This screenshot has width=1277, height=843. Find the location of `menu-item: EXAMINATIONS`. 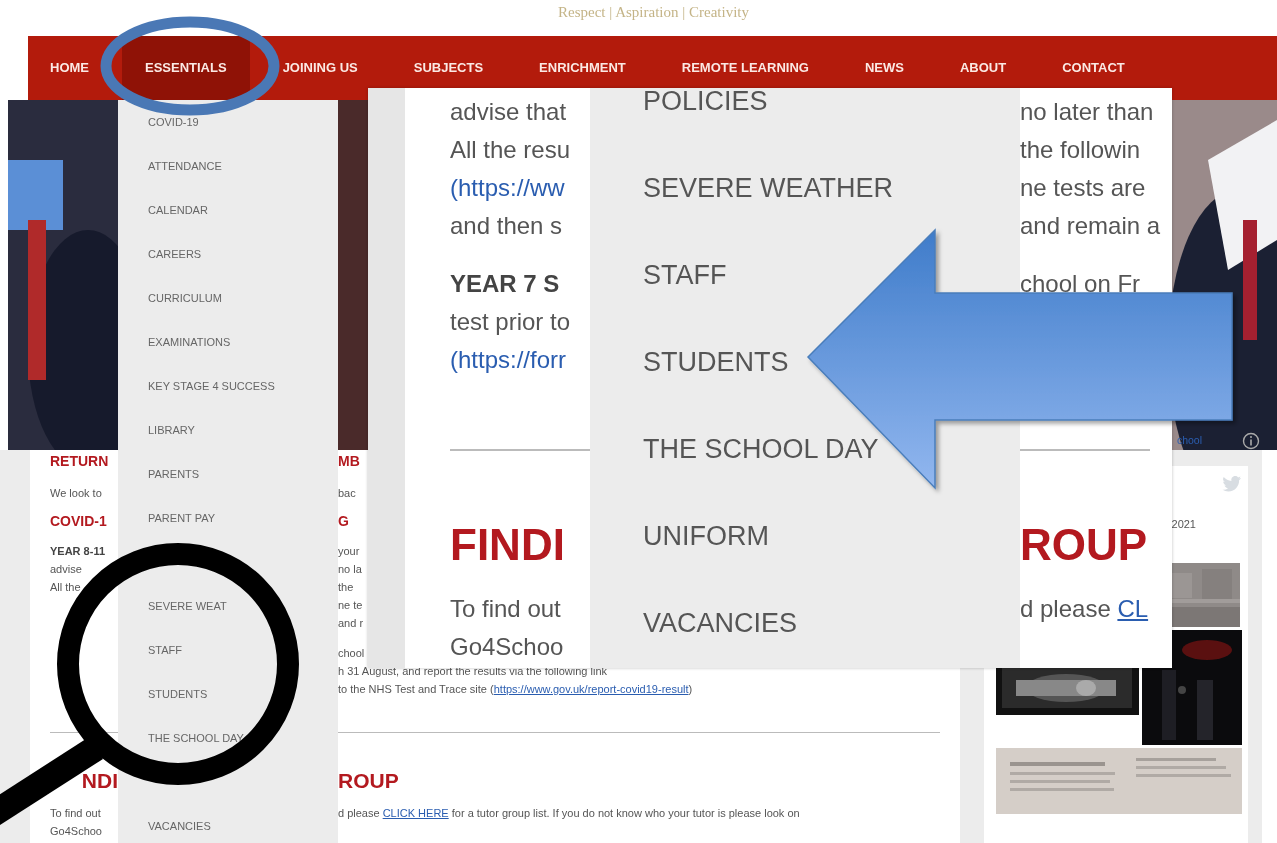

menu-item: EXAMINATIONS is located at coordinates (189, 342).